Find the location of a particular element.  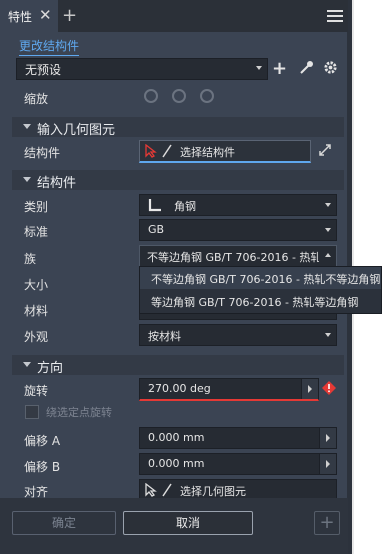

zoom-label: 缩放 is located at coordinates (36, 99).